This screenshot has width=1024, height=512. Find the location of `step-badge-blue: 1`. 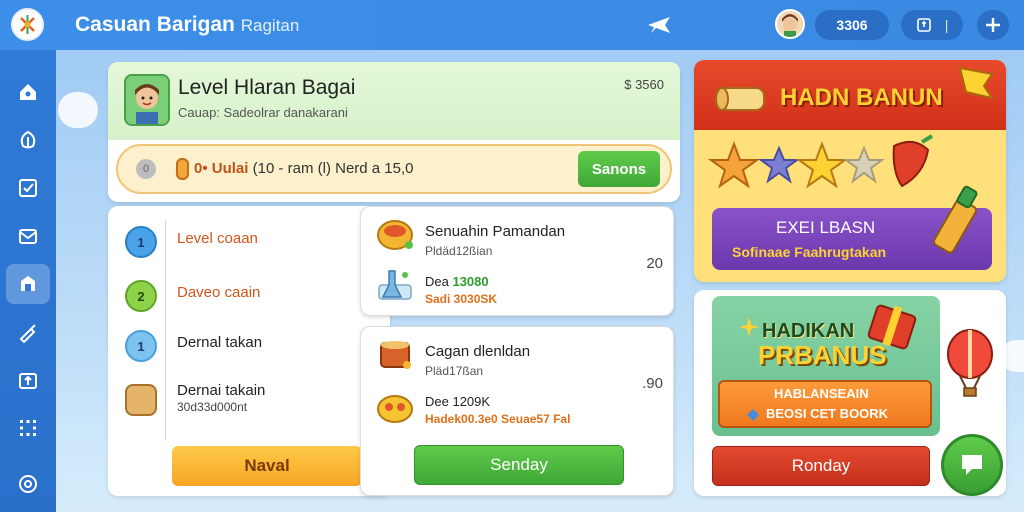

step-badge-blue: 1 is located at coordinates (141, 242).